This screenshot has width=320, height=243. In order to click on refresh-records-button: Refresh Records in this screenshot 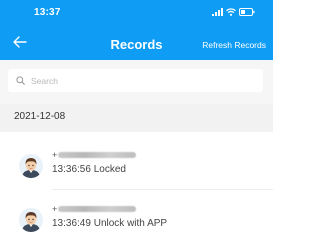, I will do `click(234, 45)`.